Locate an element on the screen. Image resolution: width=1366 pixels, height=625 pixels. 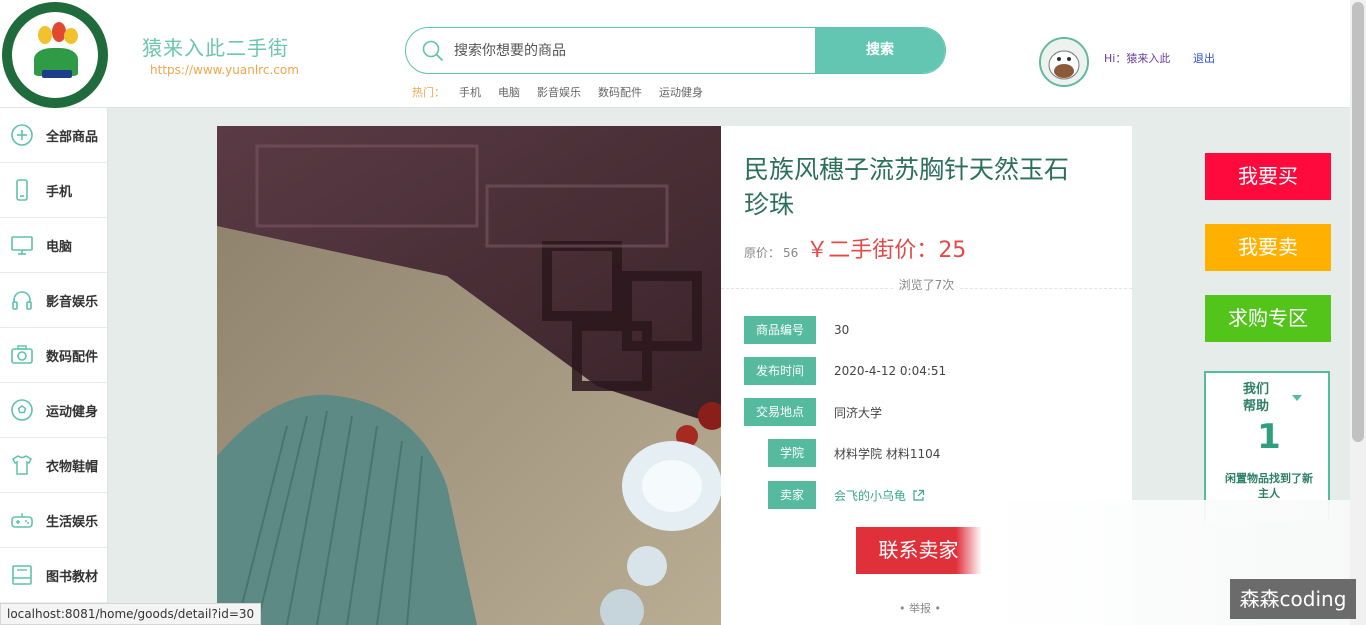
sidebar-item-clothing: 衣物鞋帽 is located at coordinates (53, 465).